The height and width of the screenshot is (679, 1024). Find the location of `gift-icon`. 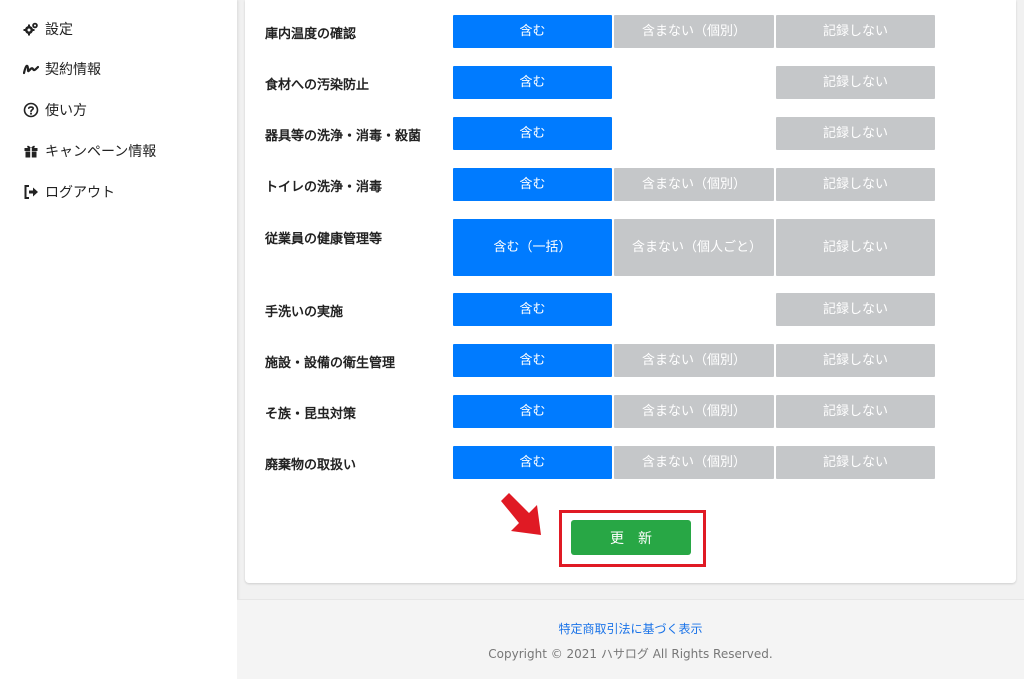

gift-icon is located at coordinates (31, 151).